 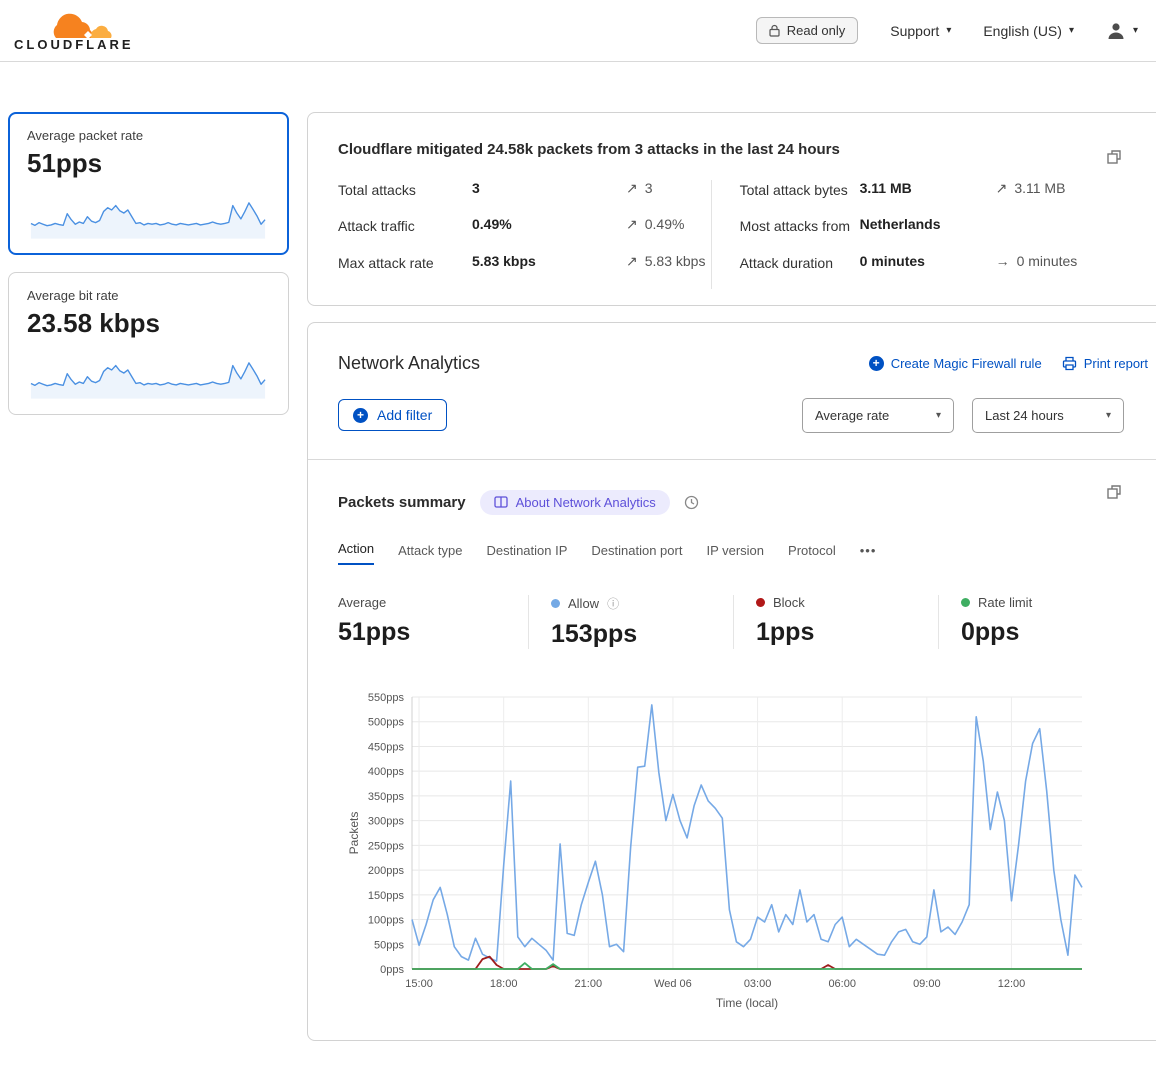 I want to click on summary-row: Total attack bytes 3.11 MB ↗ 3.11 MB, so click(x=944, y=190).